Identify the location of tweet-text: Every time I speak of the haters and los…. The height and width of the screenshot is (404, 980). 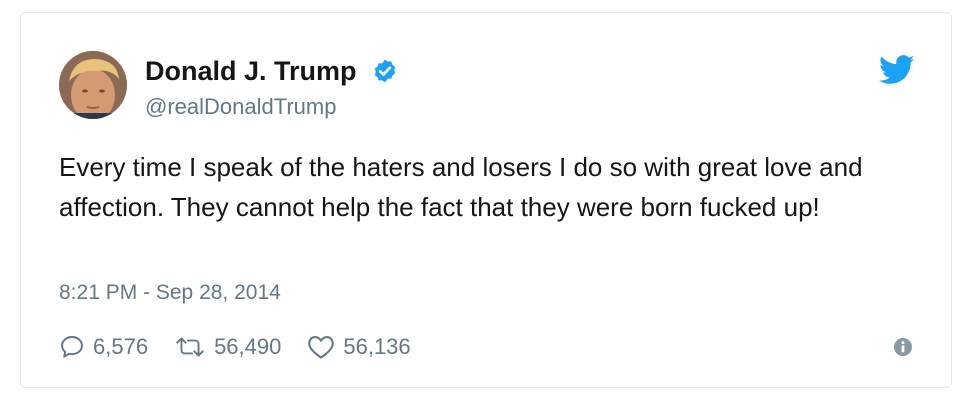
(461, 187).